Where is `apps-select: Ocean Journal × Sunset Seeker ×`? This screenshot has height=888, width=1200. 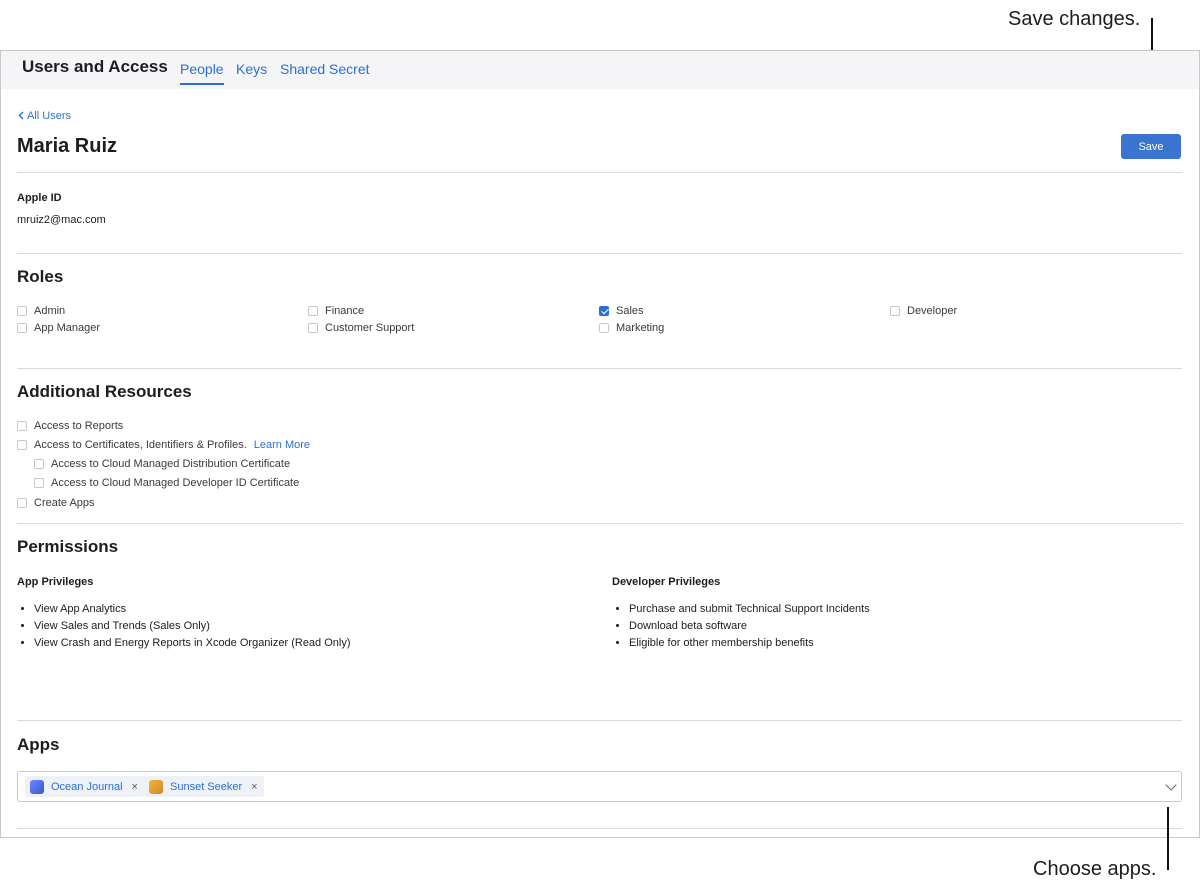 apps-select: Ocean Journal × Sunset Seeker × is located at coordinates (599, 786).